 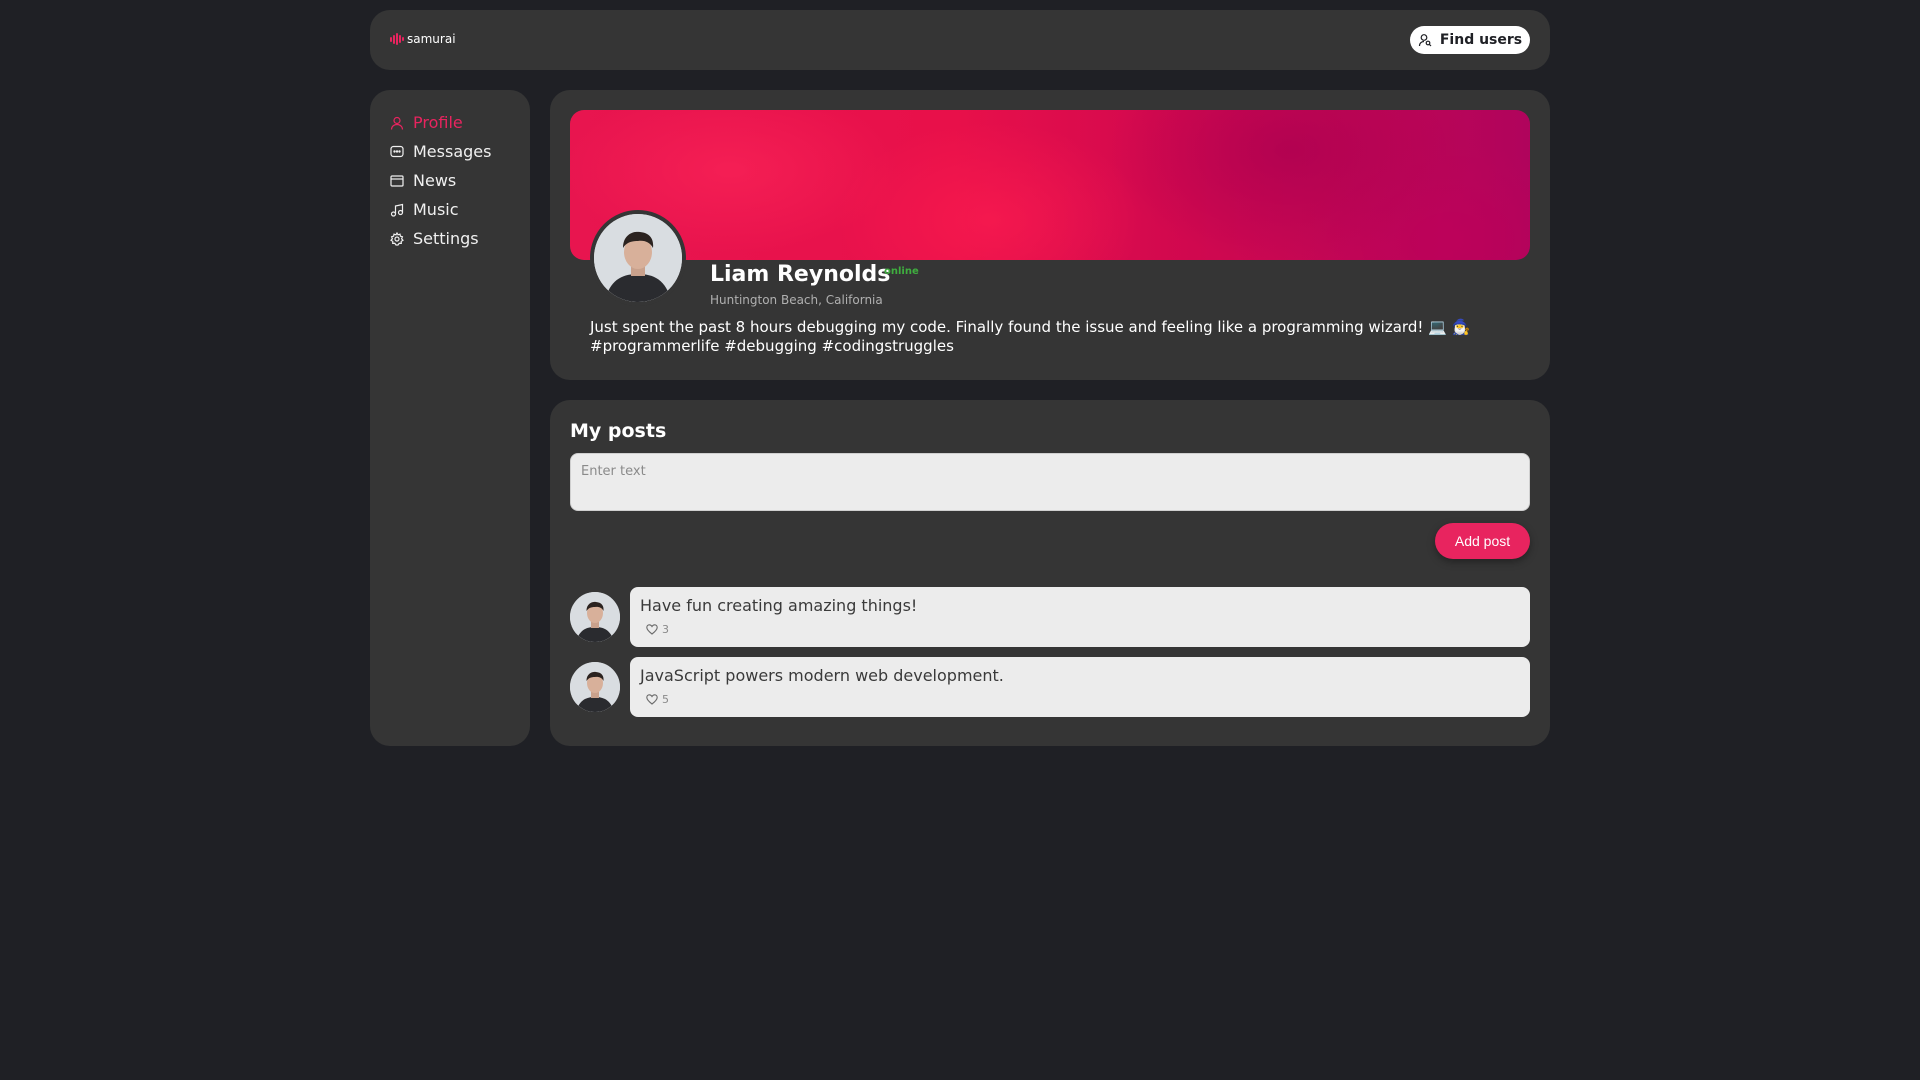 I want to click on sidebar-item-music: Music, so click(x=450, y=209).